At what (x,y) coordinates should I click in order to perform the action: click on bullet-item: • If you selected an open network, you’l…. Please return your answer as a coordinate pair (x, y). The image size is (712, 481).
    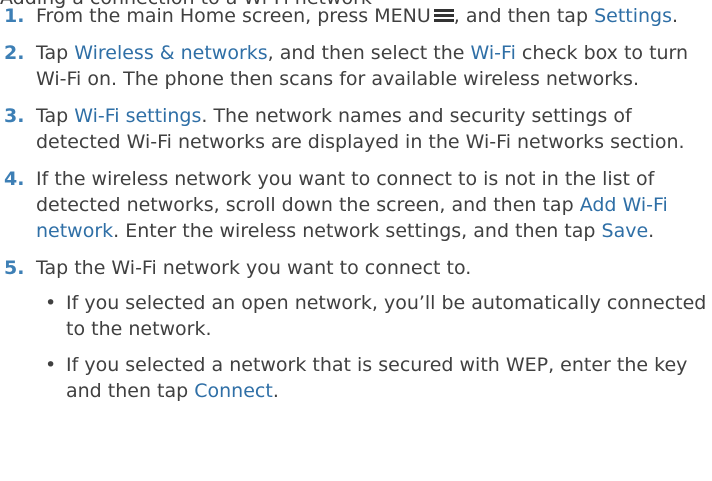
    Looking at the image, I should click on (374, 316).